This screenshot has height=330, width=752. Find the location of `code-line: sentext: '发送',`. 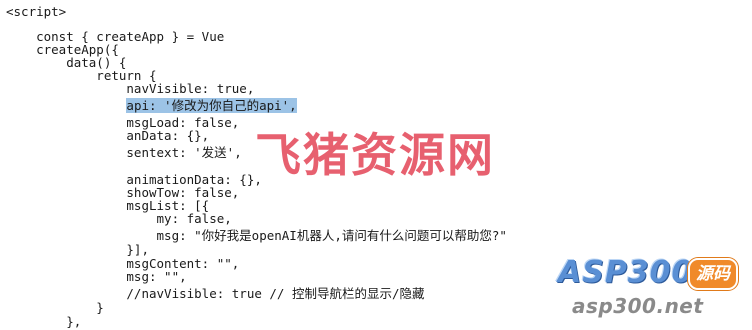

code-line: sentext: '发送', is located at coordinates (124, 153).